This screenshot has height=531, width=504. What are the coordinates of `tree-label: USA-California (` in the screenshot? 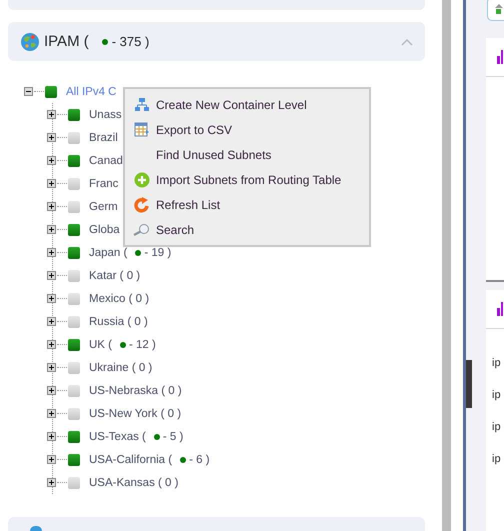 It's located at (130, 460).